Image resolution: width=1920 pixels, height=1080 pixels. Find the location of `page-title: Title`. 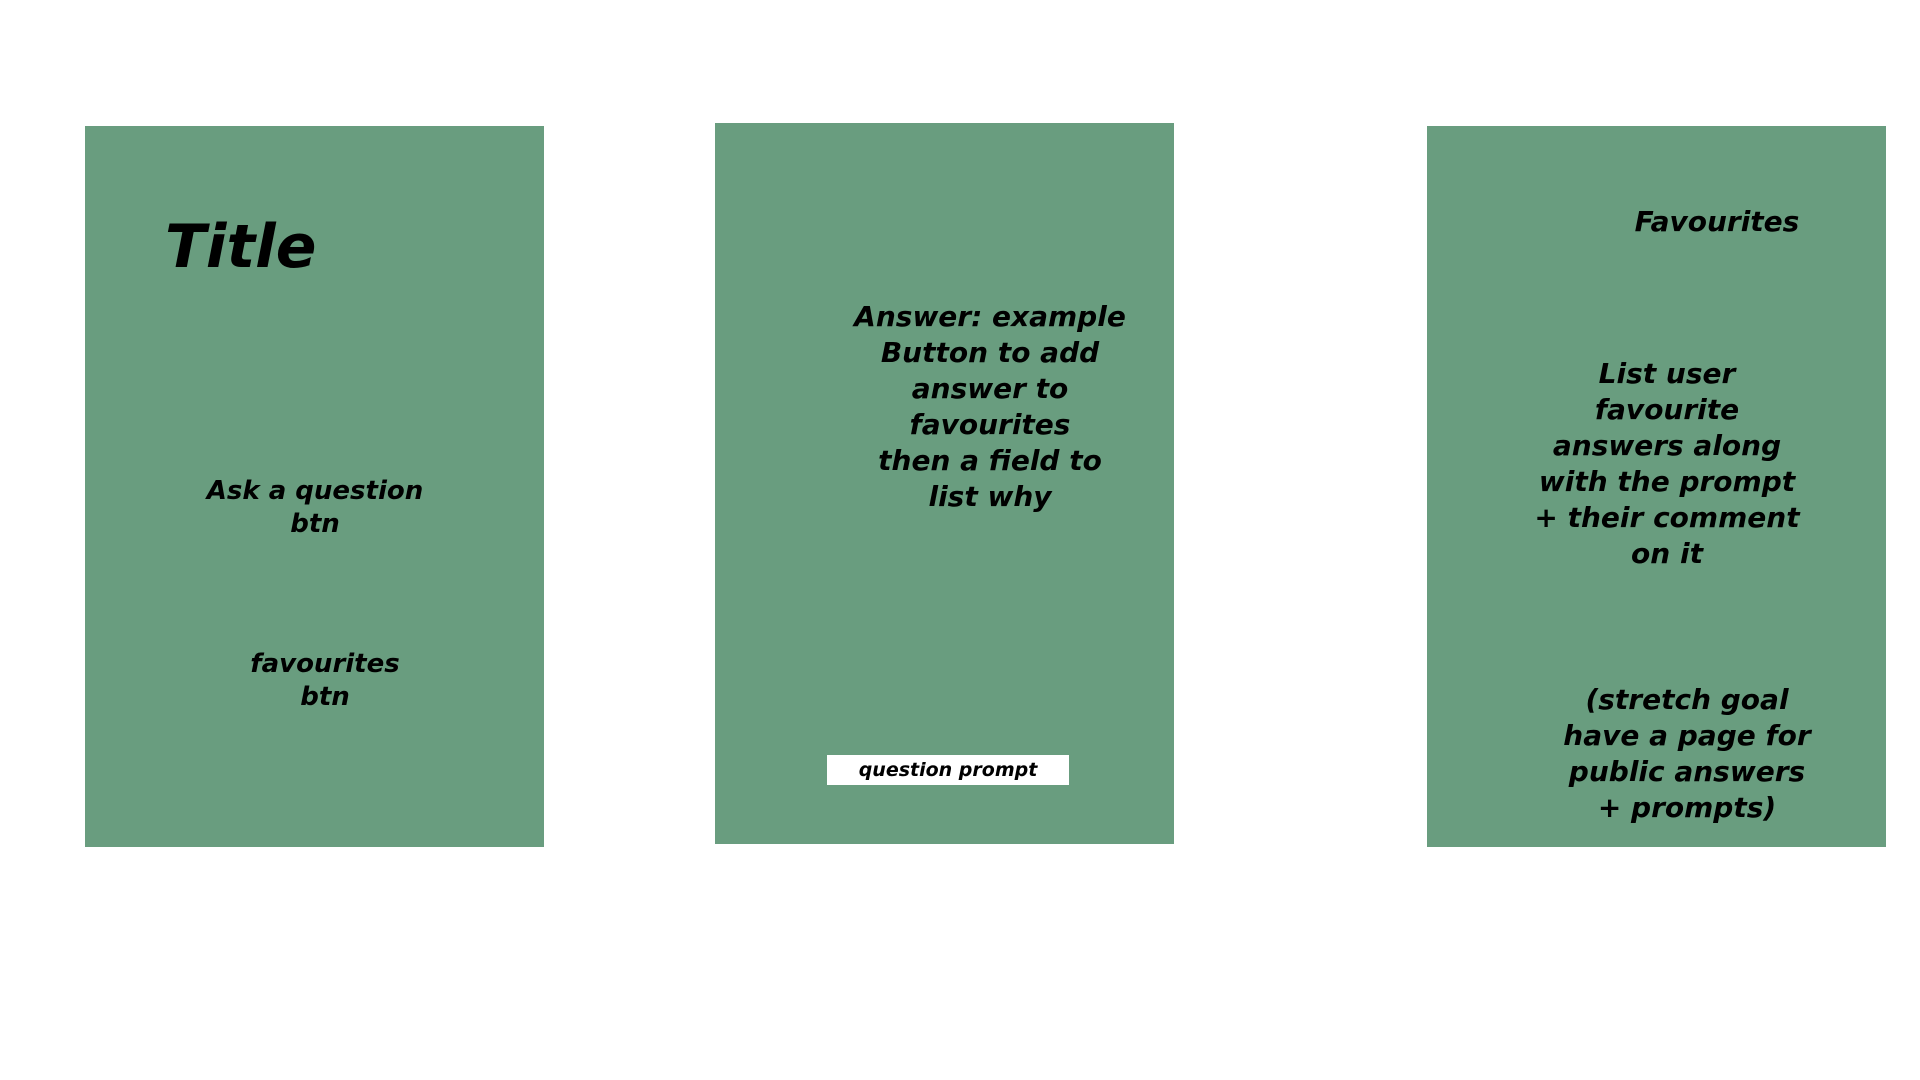

page-title: Title is located at coordinates (241, 247).